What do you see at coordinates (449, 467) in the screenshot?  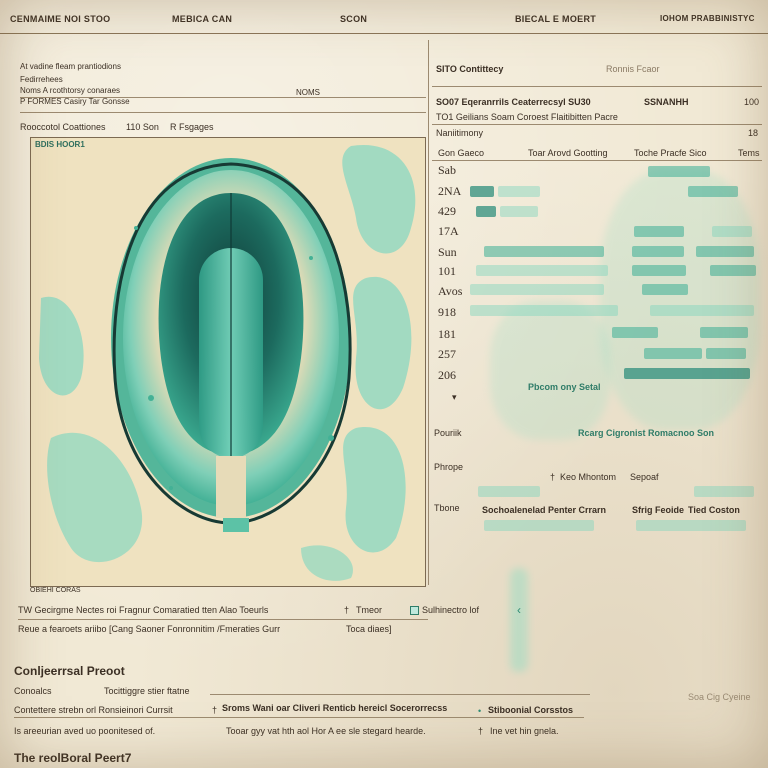 I see `legend-row2-label: Phrope` at bounding box center [449, 467].